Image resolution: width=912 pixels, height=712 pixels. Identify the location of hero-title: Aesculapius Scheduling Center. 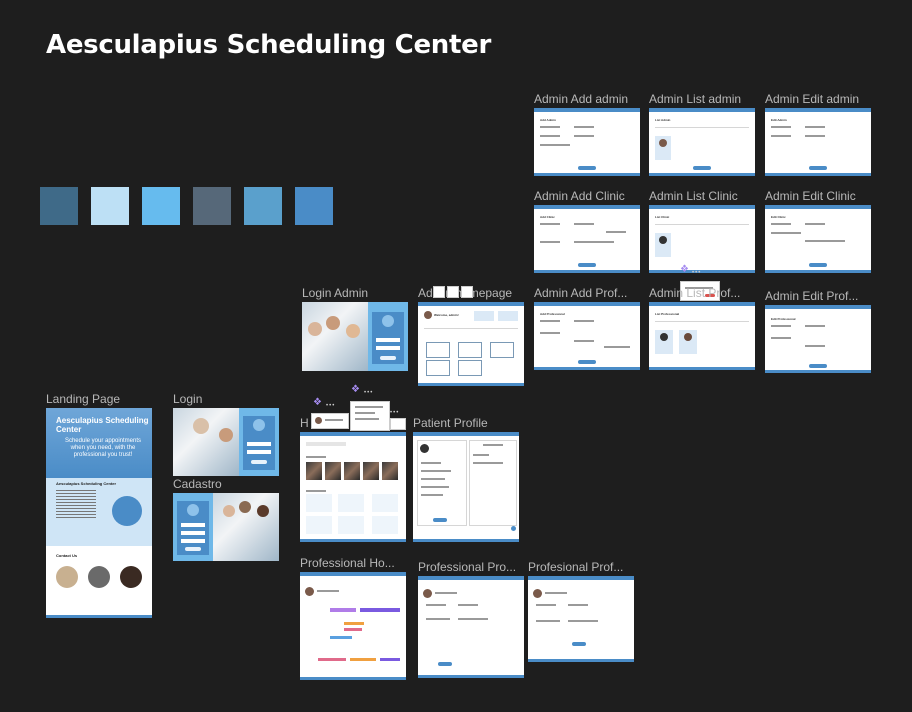
(102, 425).